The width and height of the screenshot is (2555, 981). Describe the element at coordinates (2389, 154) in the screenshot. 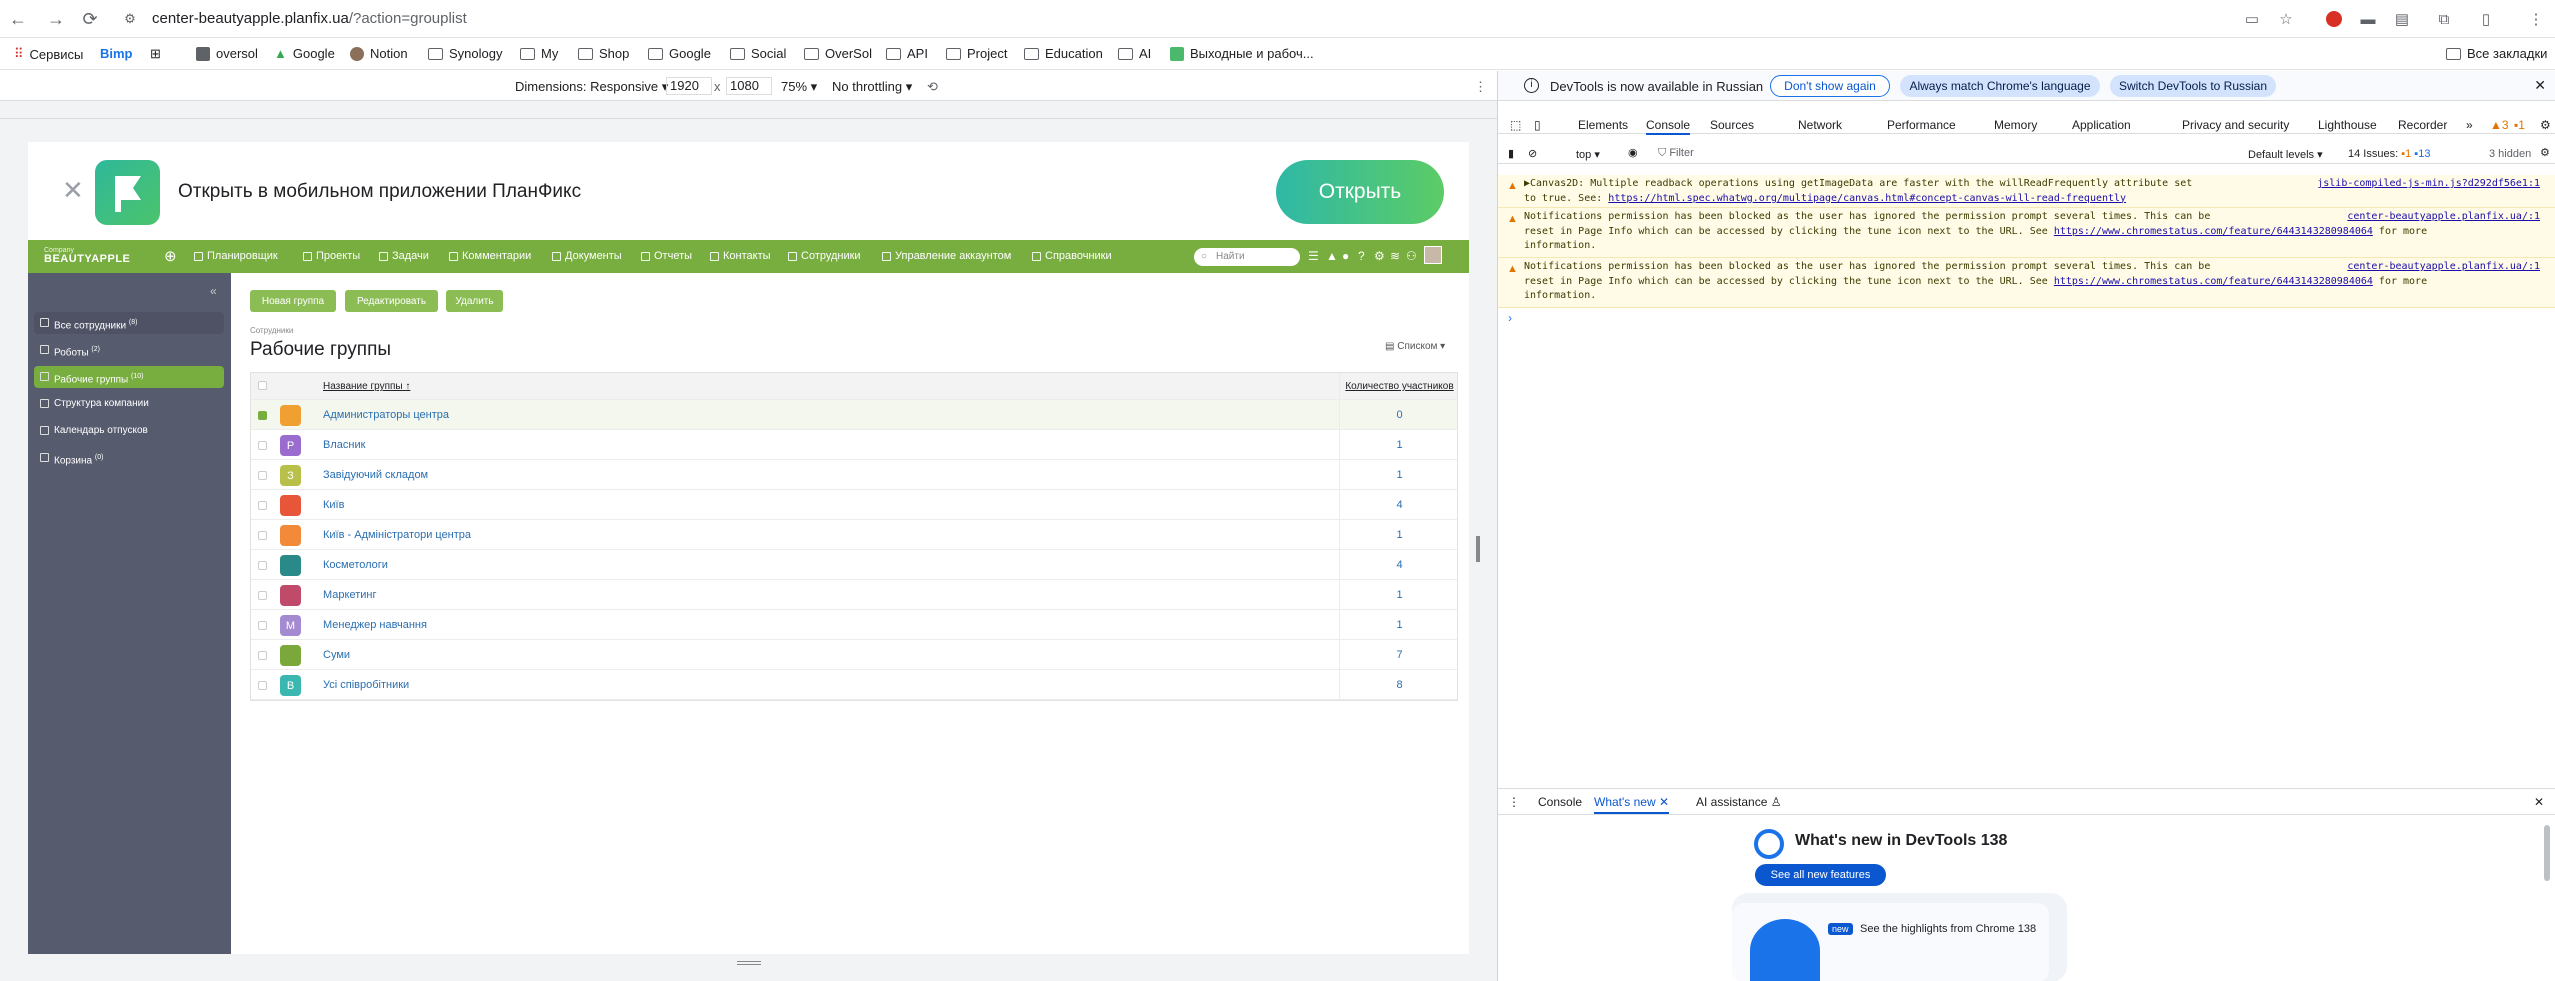

I see `issues-counter: 14 Issues: ▪1 ▪13` at that location.